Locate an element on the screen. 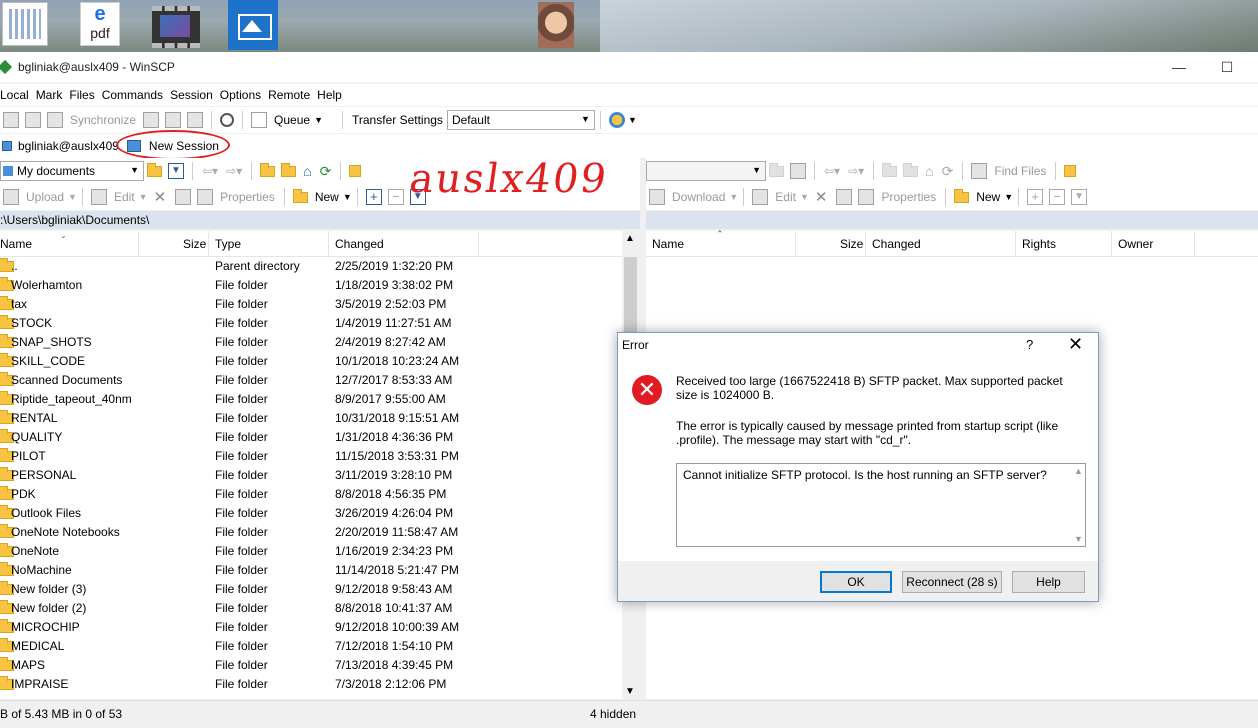 The image size is (1258, 728). local-location-select: My documents ▼ is located at coordinates (72, 171).